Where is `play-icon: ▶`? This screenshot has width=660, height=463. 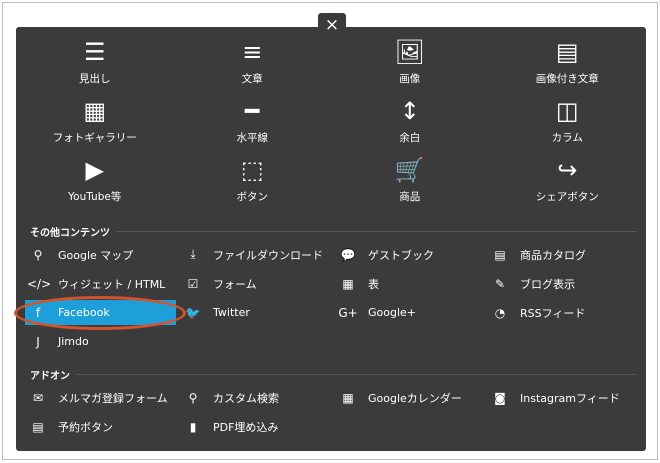
play-icon: ▶ is located at coordinates (94, 170).